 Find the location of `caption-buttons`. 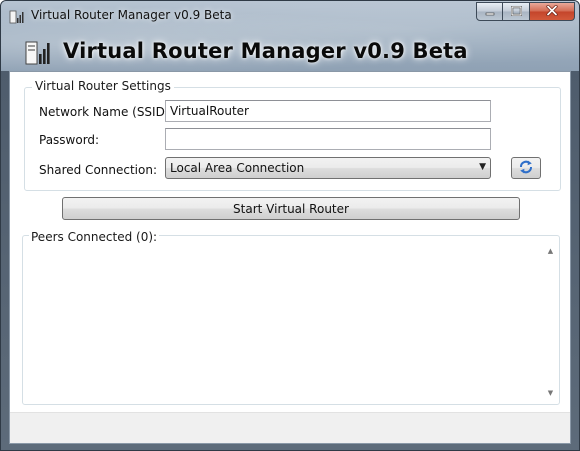

caption-buttons is located at coordinates (525, 11).